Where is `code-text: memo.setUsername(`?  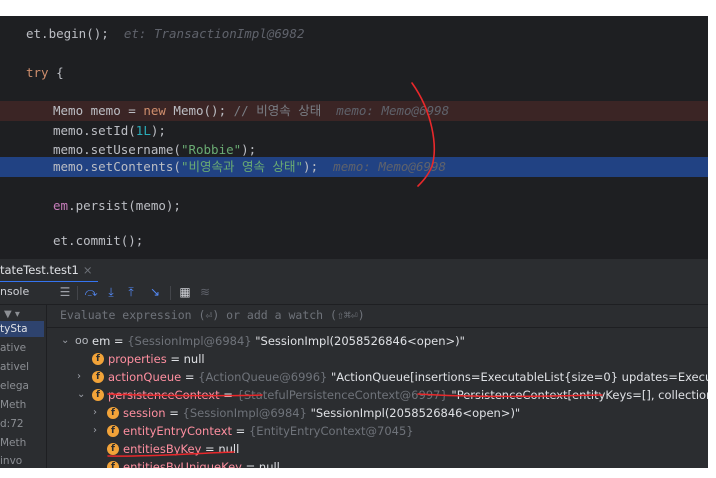 code-text: memo.setUsername( is located at coordinates (117, 149).